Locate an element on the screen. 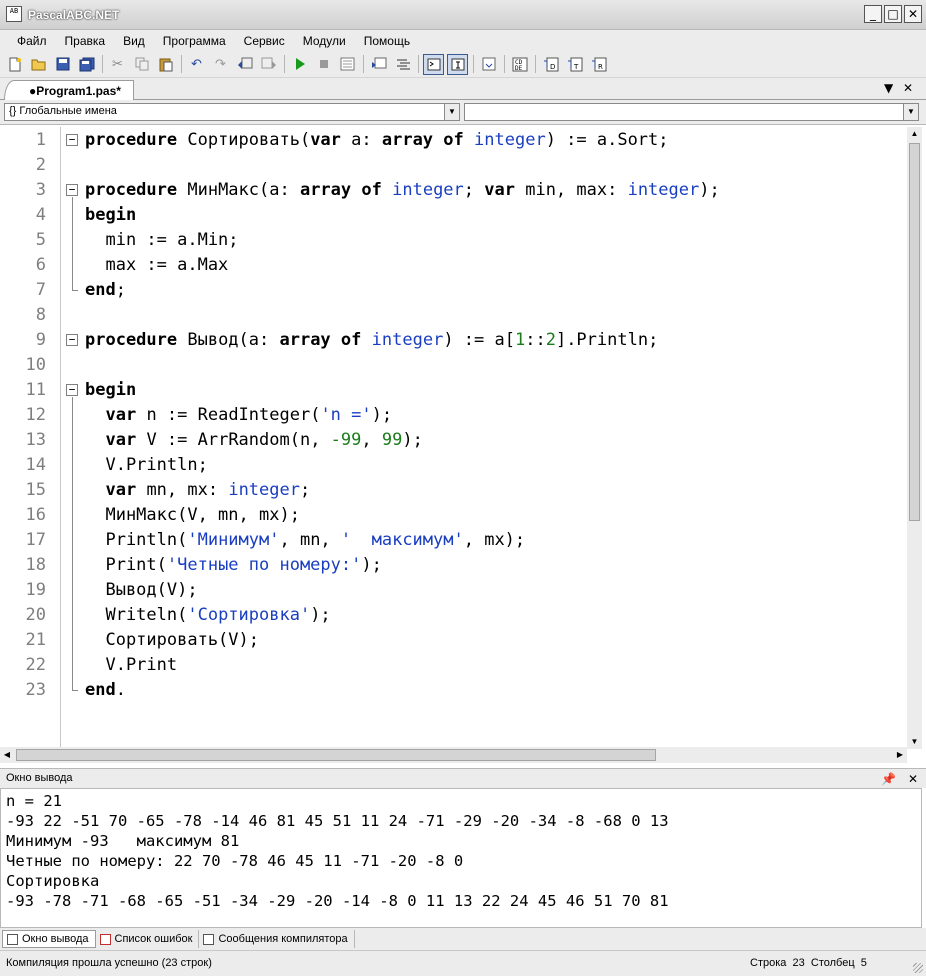 This screenshot has width=926, height=976. scroll-up-icon: ▲ is located at coordinates (914, 134).